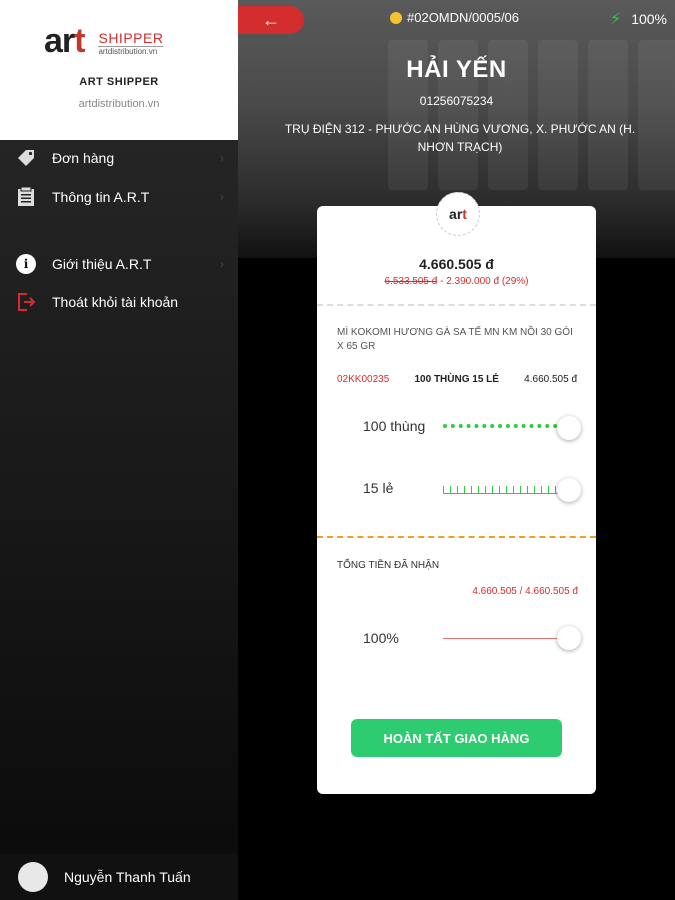  What do you see at coordinates (363, 379) in the screenshot?
I see `product-code: 02KK00235` at bounding box center [363, 379].